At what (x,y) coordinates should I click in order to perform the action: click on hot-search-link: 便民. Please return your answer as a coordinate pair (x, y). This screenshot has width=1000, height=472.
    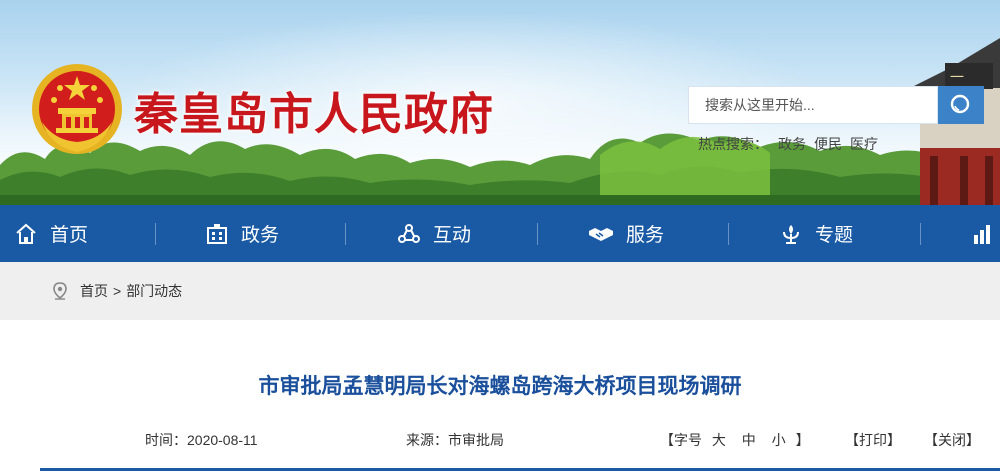
    Looking at the image, I should click on (828, 144).